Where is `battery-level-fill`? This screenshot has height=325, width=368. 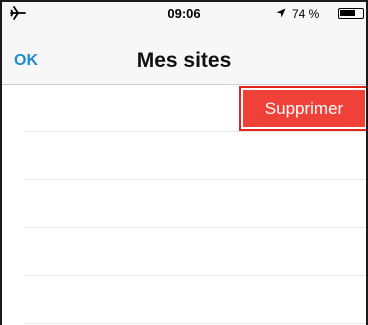
battery-level-fill is located at coordinates (347, 13).